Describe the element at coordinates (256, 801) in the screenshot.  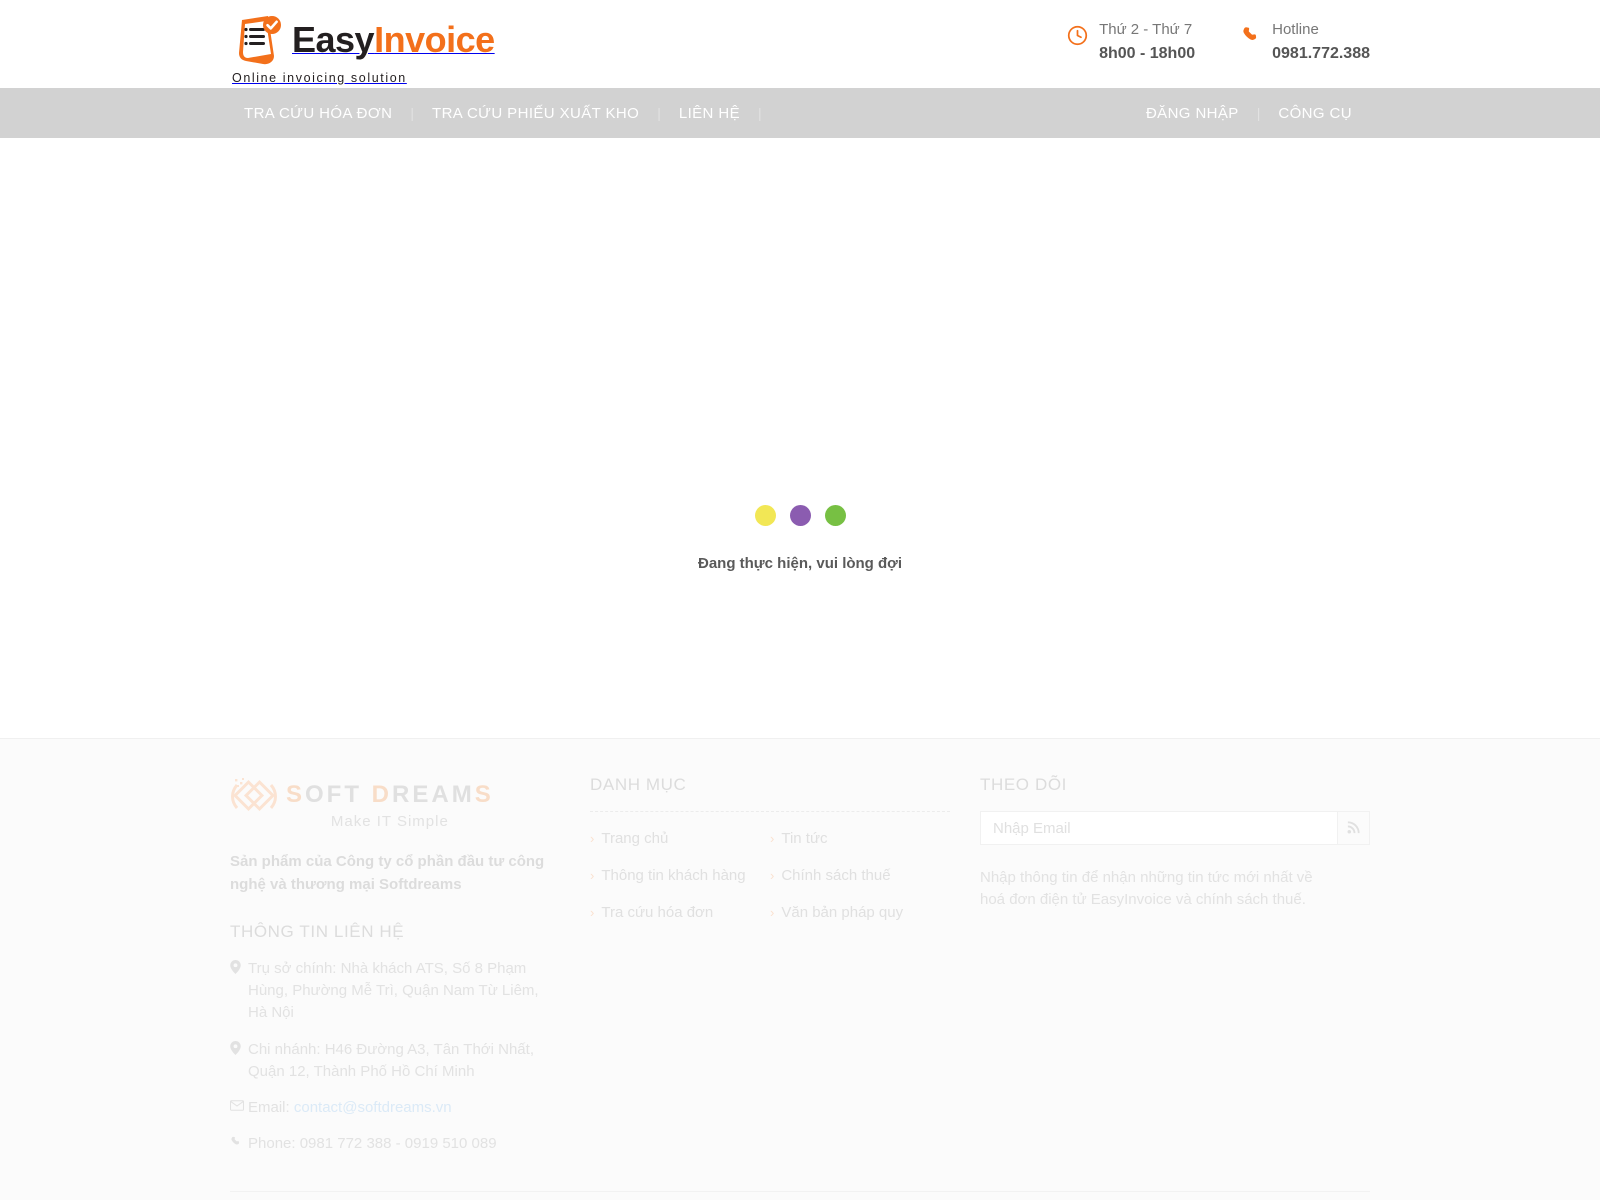
I see `softdreams-diamond-logo-icon` at that location.